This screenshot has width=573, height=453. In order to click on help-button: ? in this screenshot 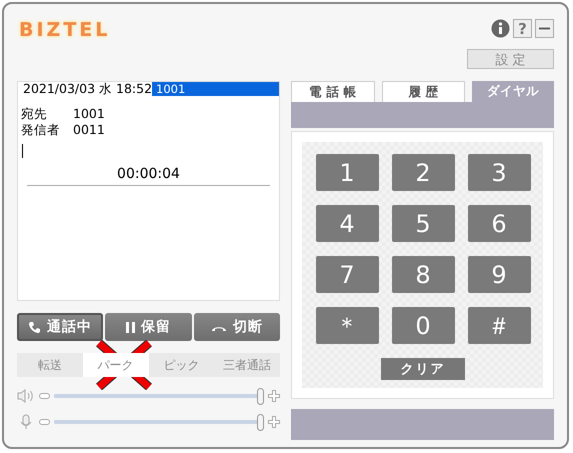, I will do `click(522, 28)`.